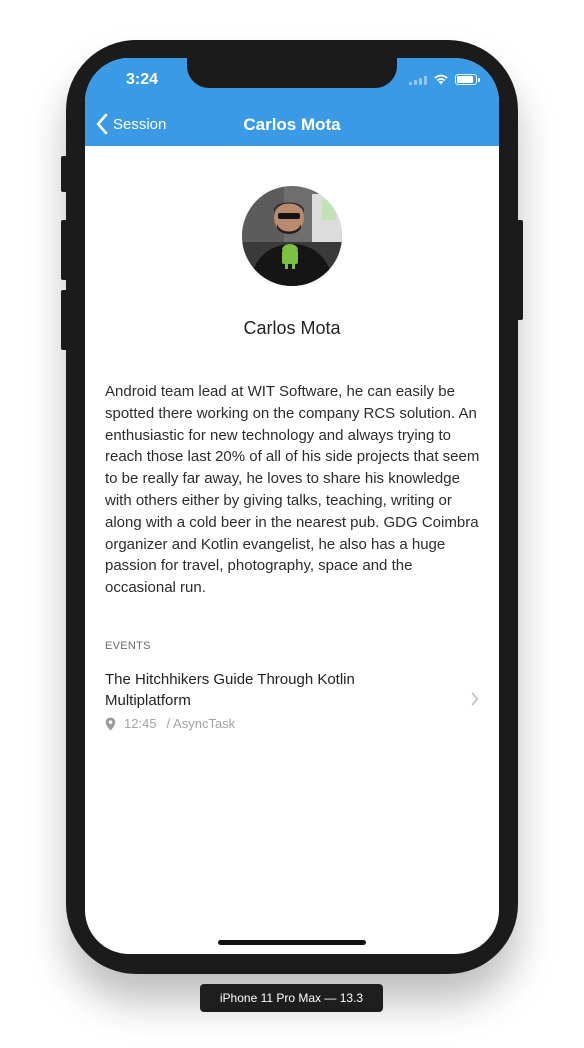  Describe the element at coordinates (475, 699) in the screenshot. I see `chevron-right-icon` at that location.